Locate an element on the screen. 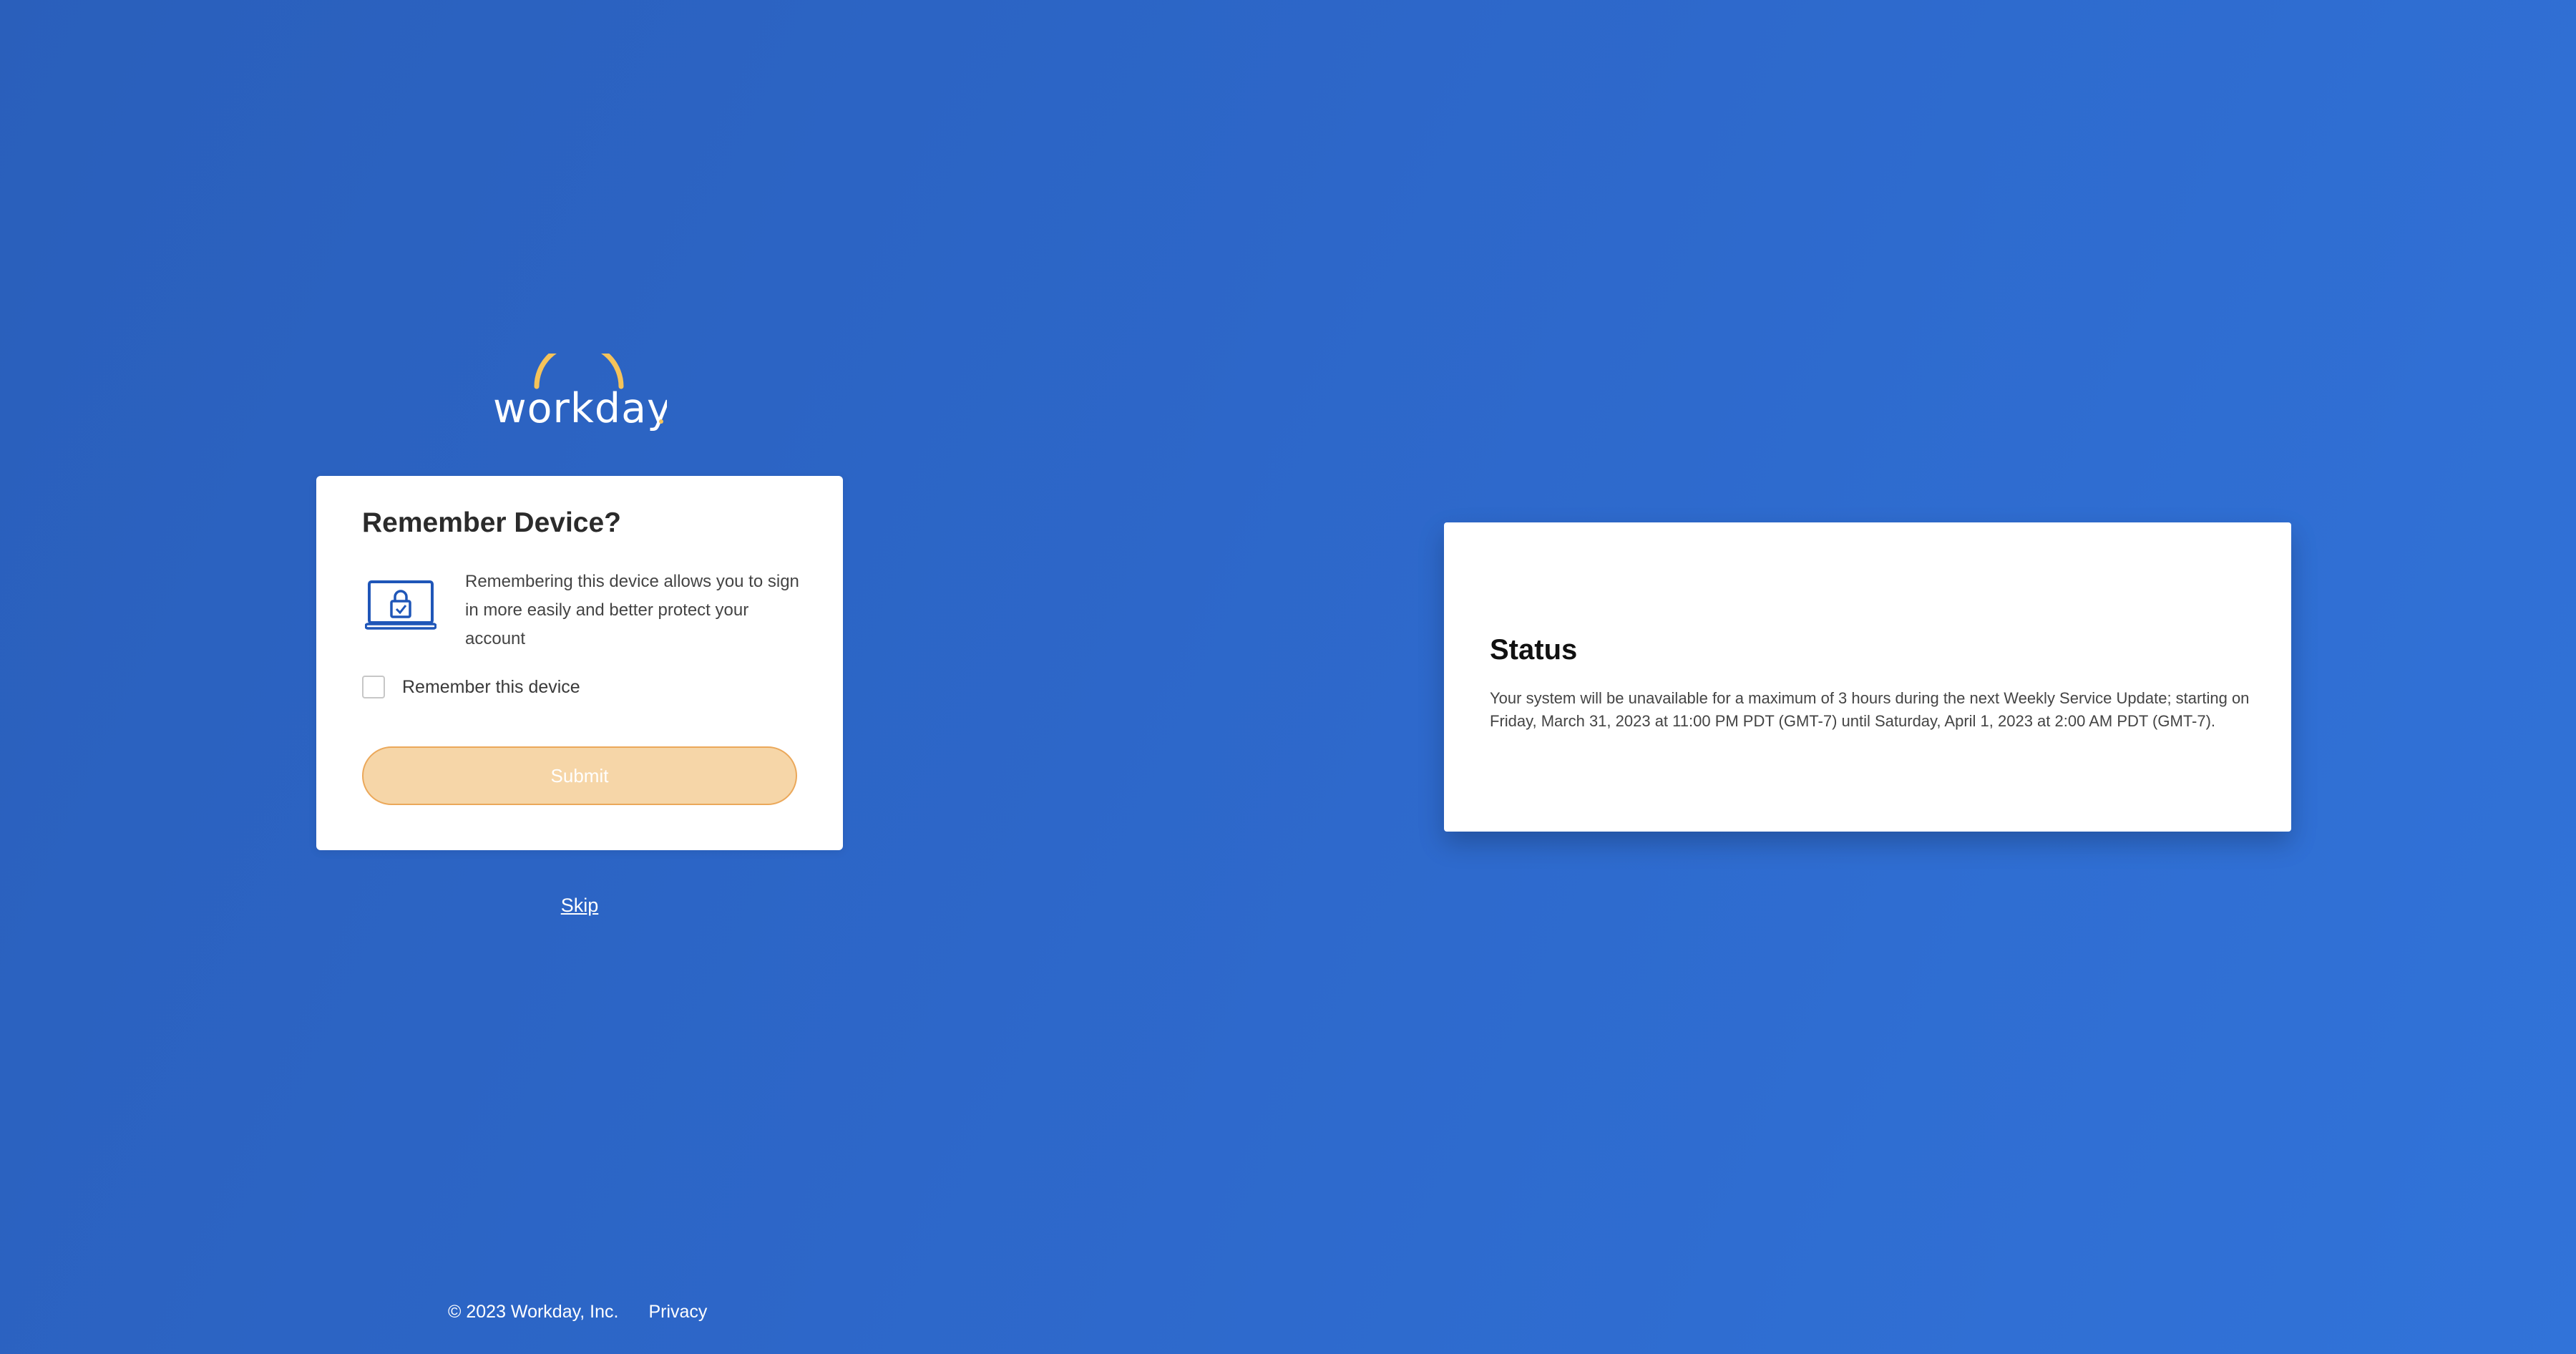 The image size is (2576, 1354). footer: © 2023 Workday, Inc. Privacy is located at coordinates (577, 1312).